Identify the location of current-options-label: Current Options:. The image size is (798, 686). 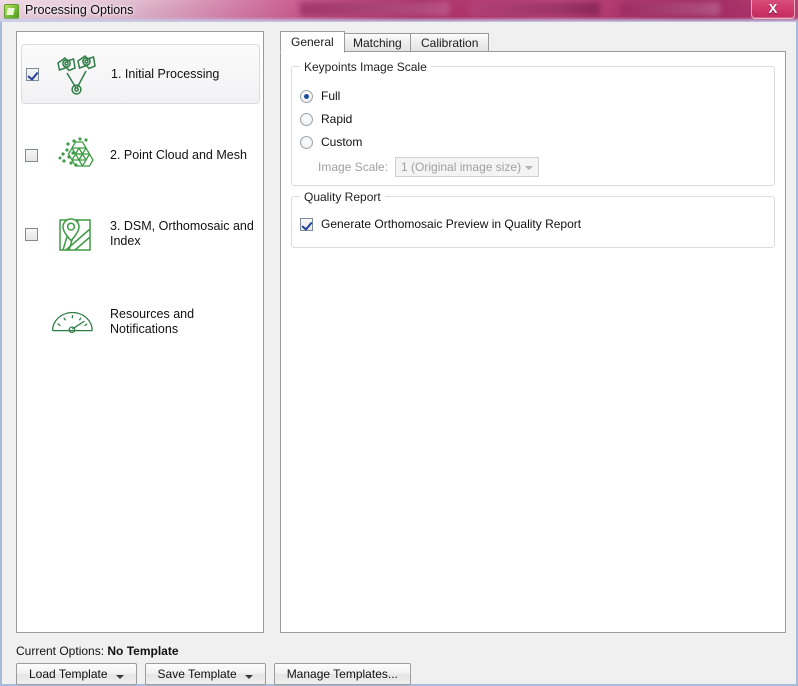
(60, 651).